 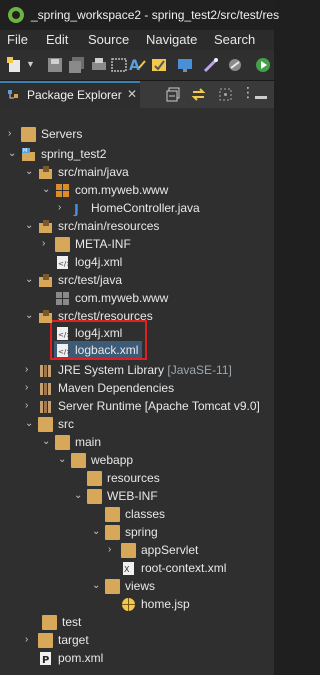 I want to click on maven-pom-icon: P, so click(x=45, y=659).